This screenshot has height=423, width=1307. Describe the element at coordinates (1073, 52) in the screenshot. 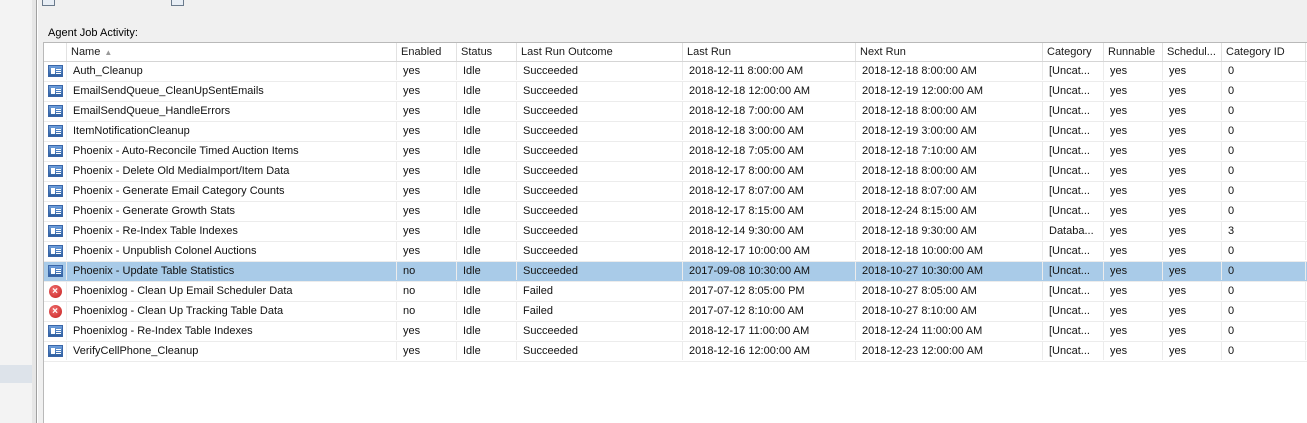

I see `column-header-category: Category` at that location.